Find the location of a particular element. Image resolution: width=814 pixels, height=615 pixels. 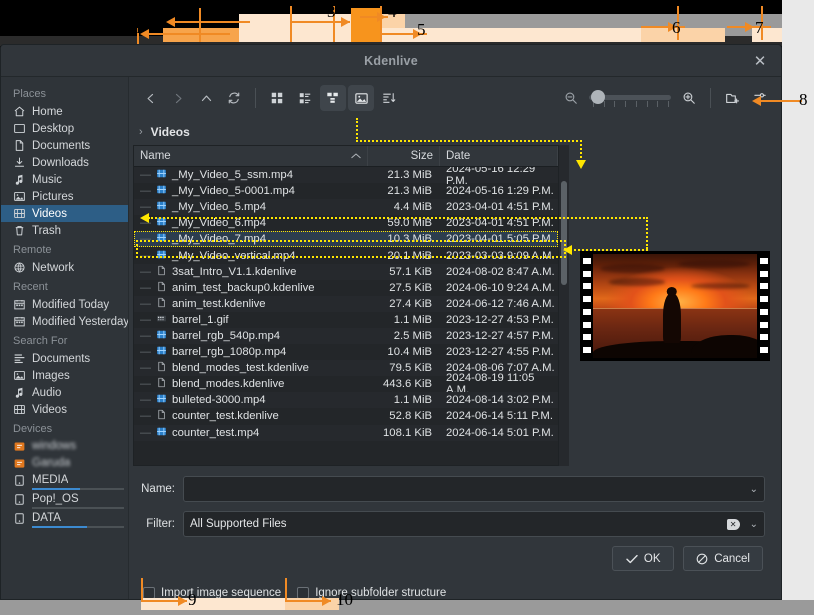

sidebar-device-media: MEDIA is located at coordinates (64, 481).